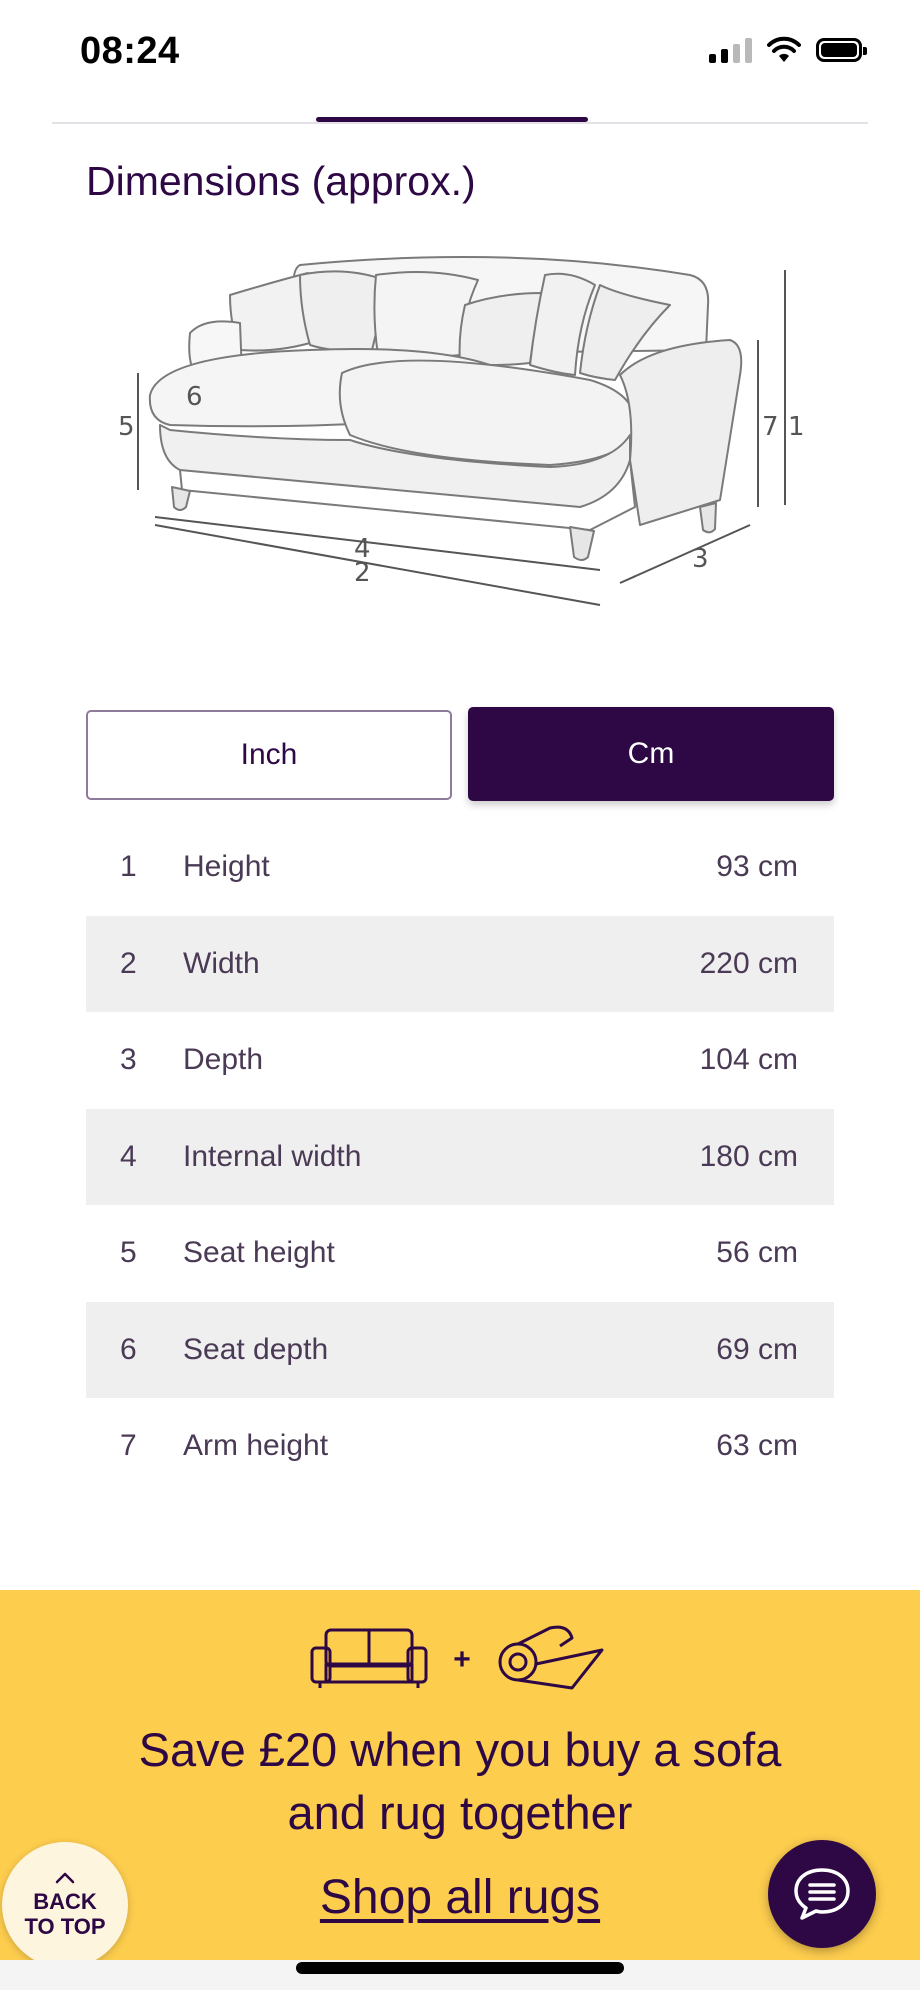  I want to click on diagram-label-4: 4, so click(362, 549).